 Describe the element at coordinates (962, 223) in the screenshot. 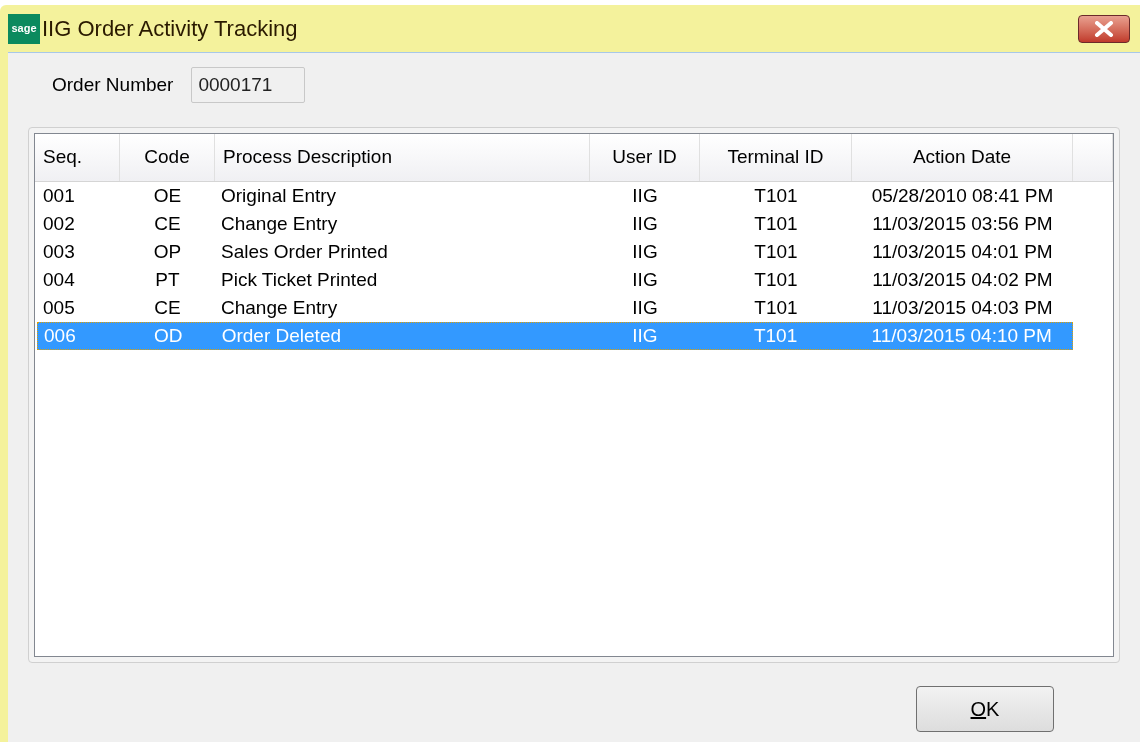

I see `table-cell-text: 11/03/2015 03:56 PM` at that location.